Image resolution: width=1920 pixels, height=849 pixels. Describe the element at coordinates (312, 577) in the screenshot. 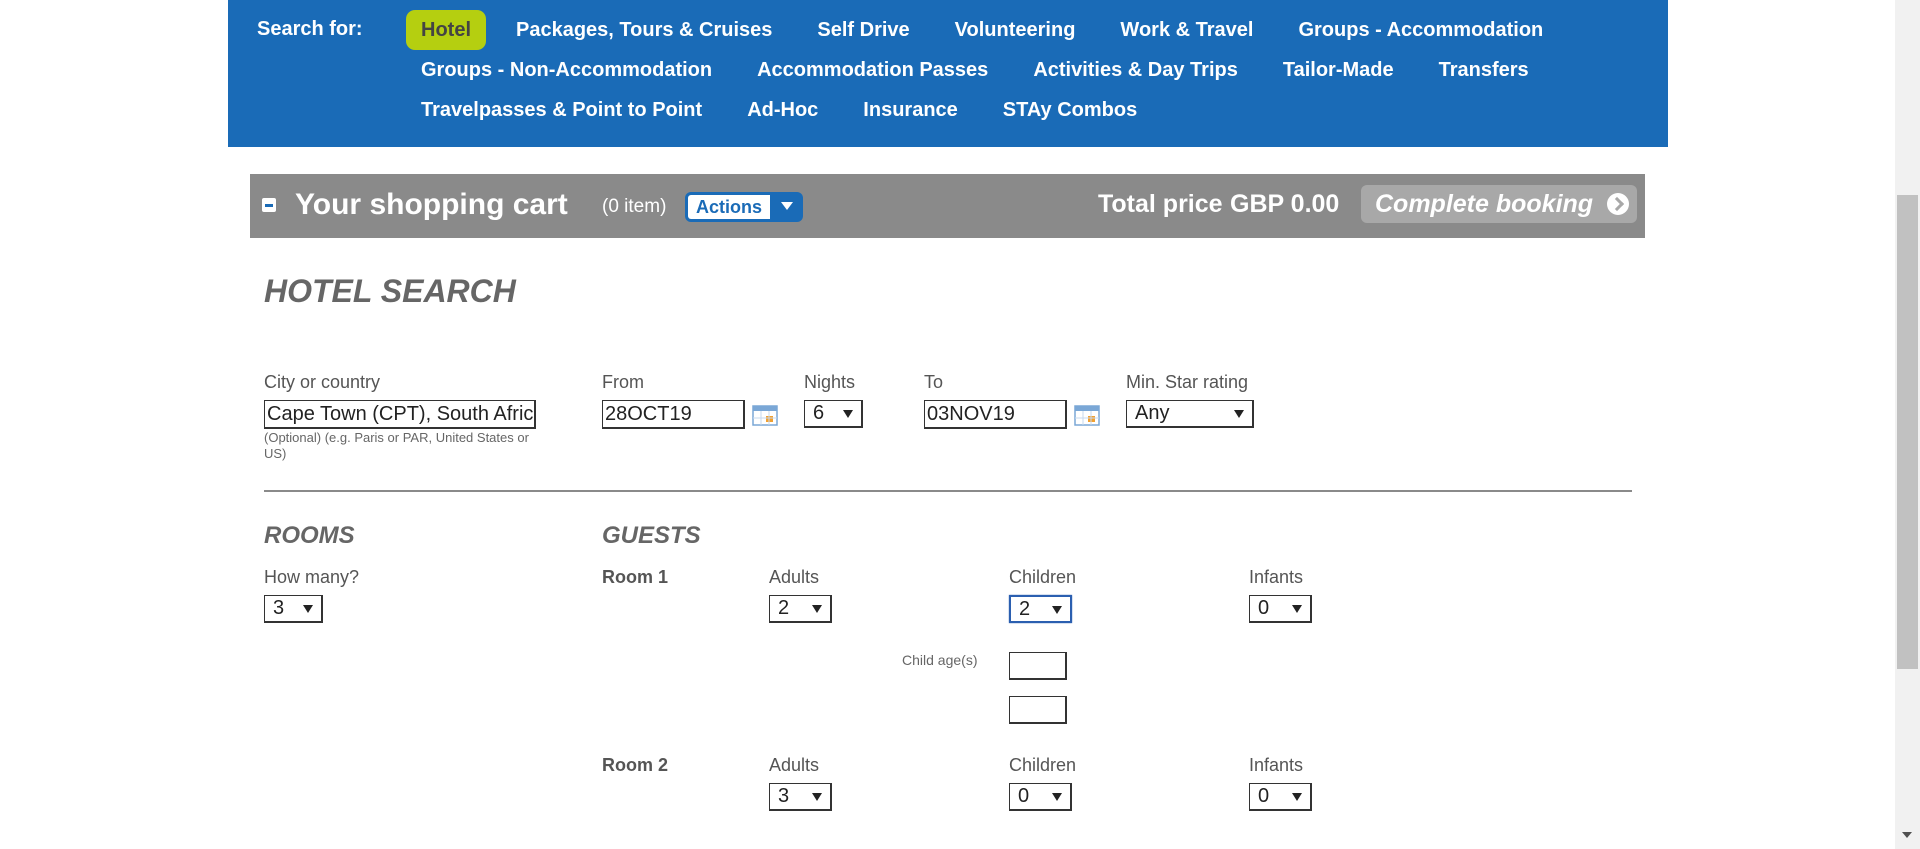

I see `how-many-label: How many?` at that location.